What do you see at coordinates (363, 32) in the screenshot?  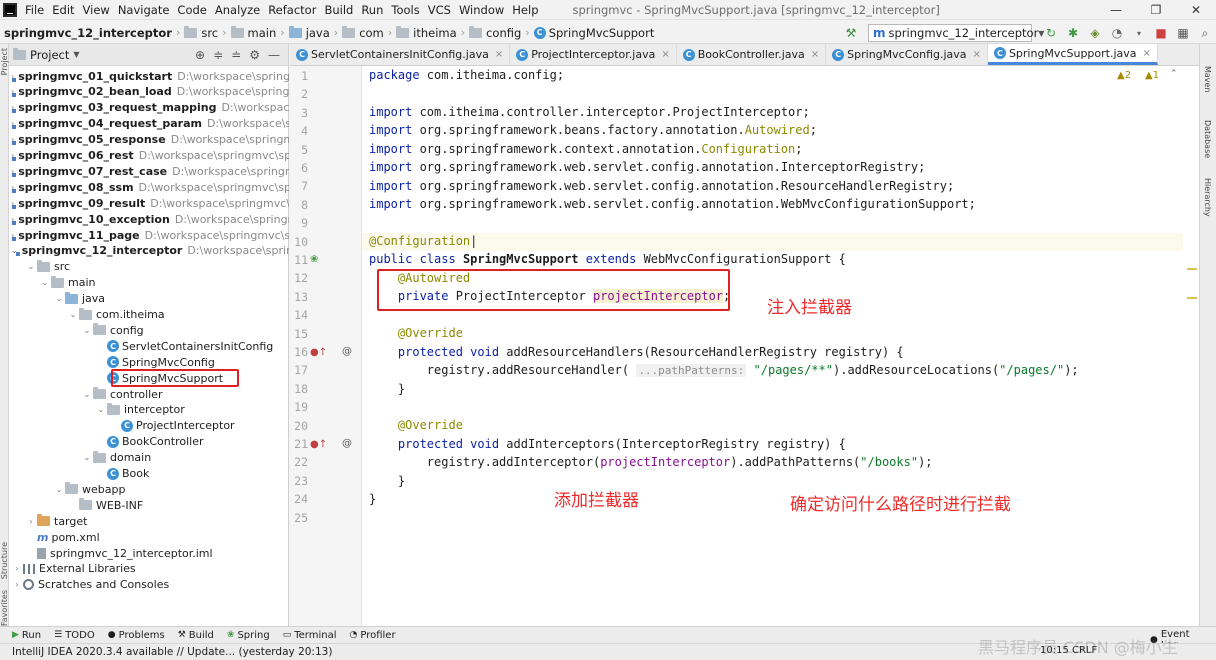 I see `breadcrumb-com: com` at bounding box center [363, 32].